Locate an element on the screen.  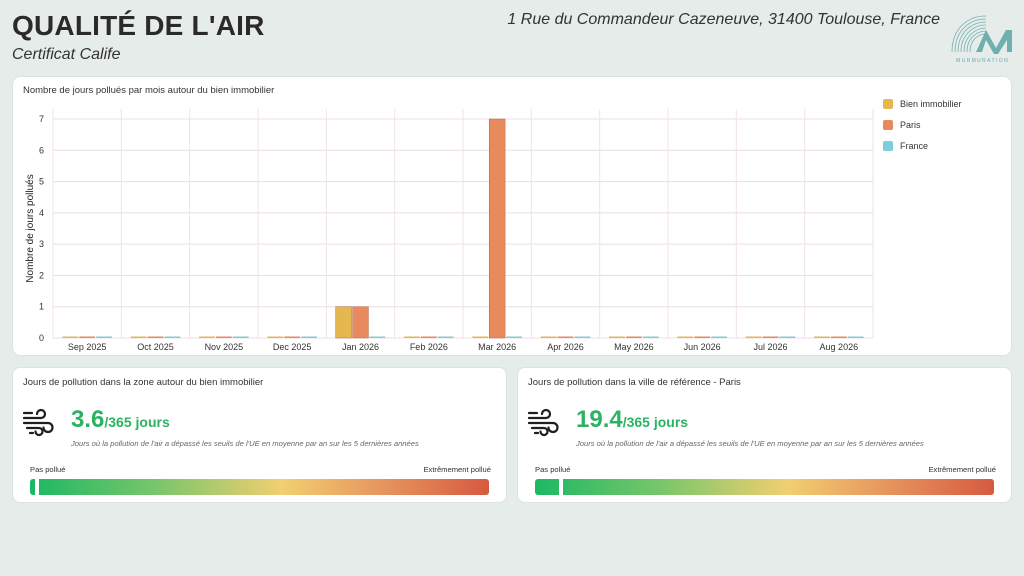
legend-item-france: France is located at coordinates (922, 145).